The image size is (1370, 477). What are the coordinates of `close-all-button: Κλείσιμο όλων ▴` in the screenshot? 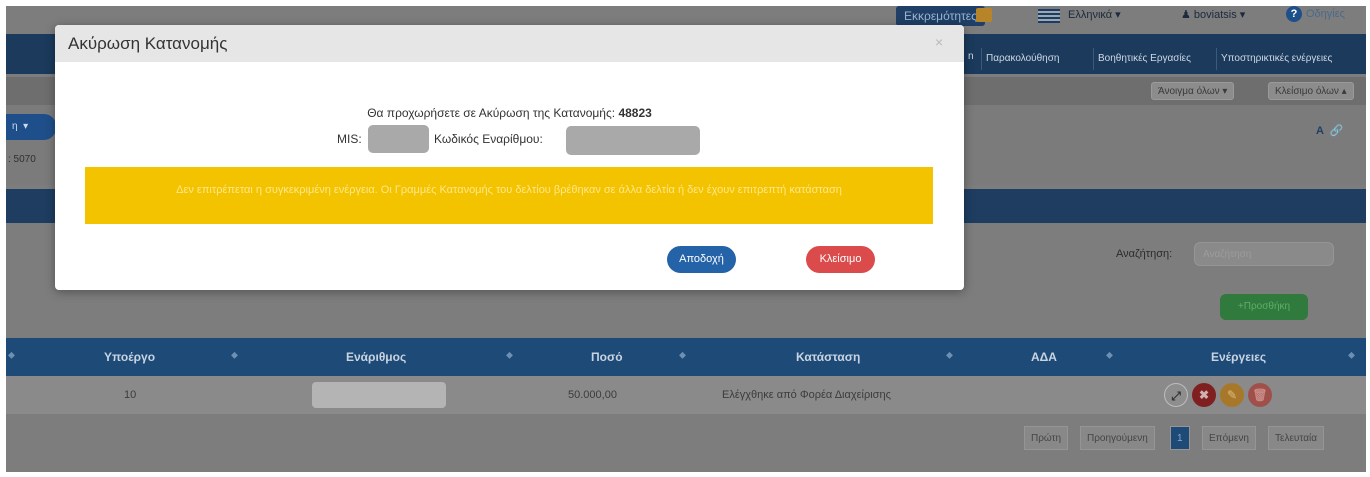 It's located at (1311, 91).